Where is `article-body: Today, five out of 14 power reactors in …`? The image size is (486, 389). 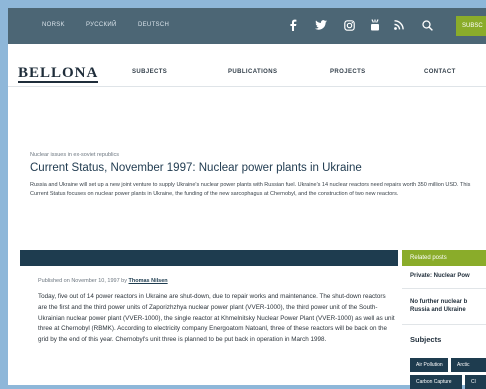
article-body: Today, five out of 14 power reactors in … is located at coordinates (216, 318).